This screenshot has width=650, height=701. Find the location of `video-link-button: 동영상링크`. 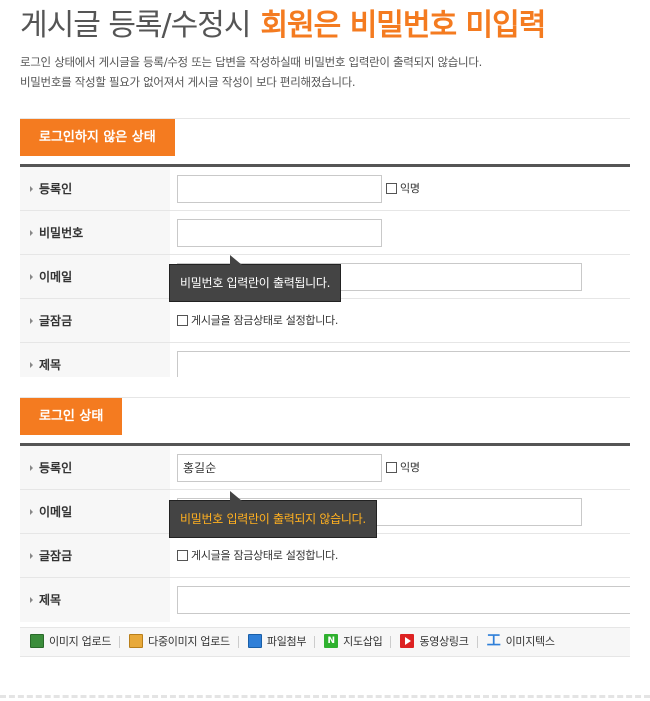

video-link-button: 동영상링크 is located at coordinates (433, 642).